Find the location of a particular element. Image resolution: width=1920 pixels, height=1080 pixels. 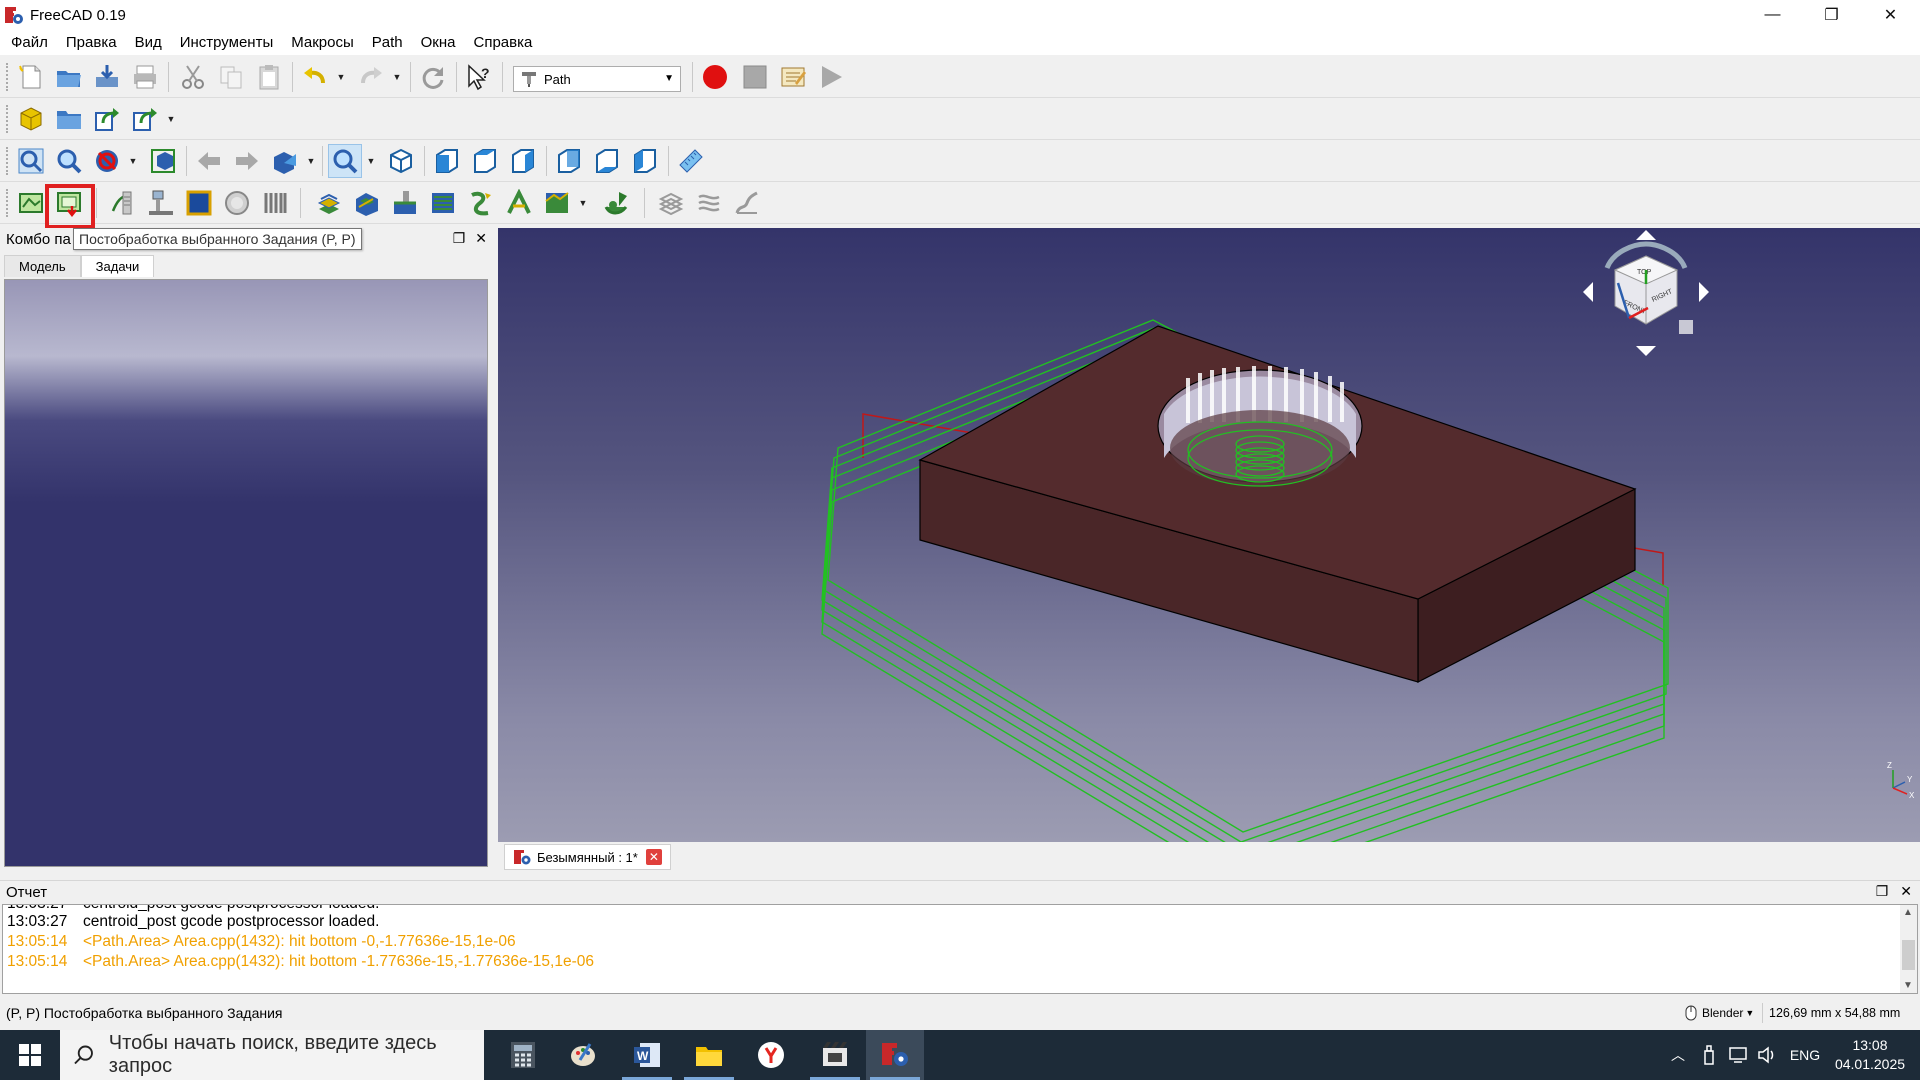

zoom-button is located at coordinates (345, 161).